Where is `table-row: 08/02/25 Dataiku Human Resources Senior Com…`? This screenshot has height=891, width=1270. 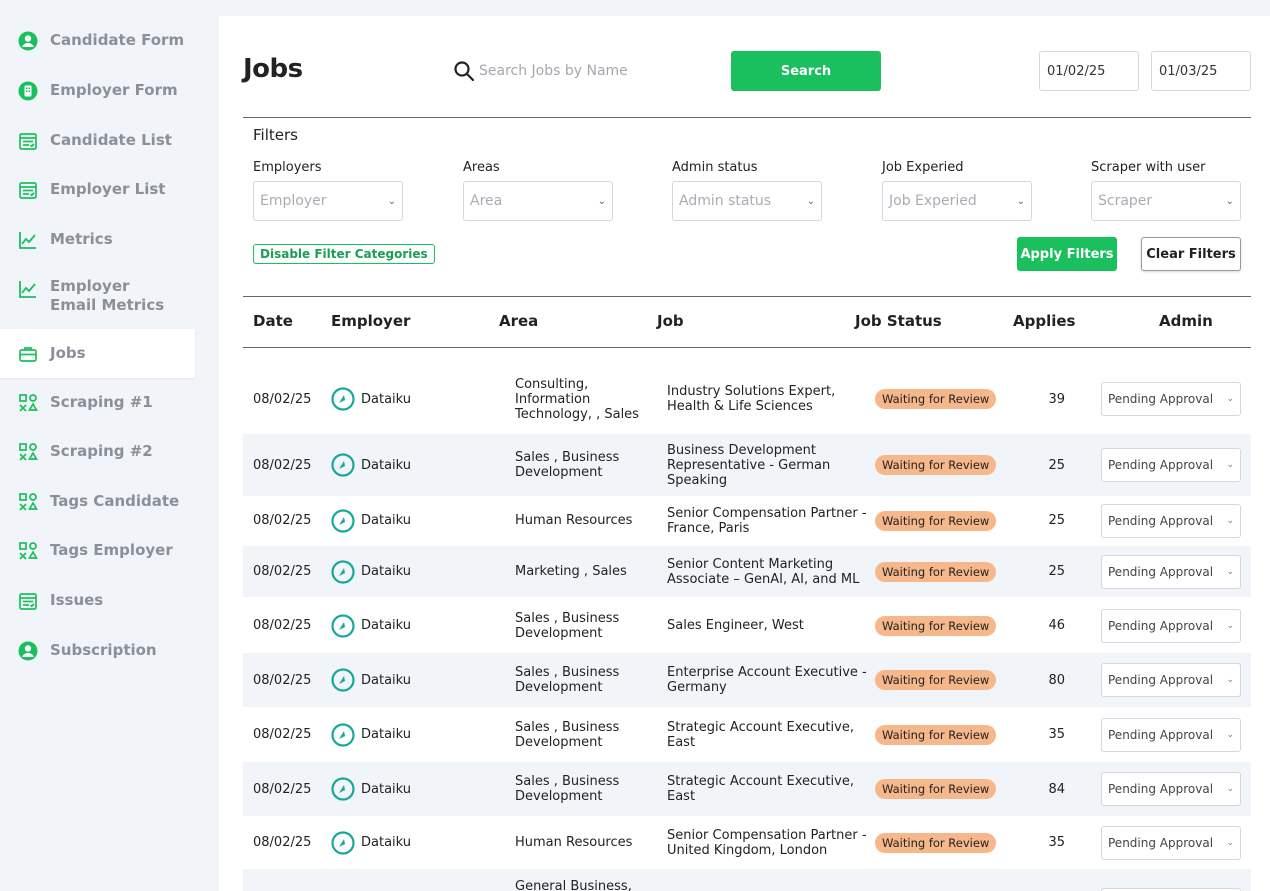 table-row: 08/02/25 Dataiku Human Resources Senior Com… is located at coordinates (747, 842).